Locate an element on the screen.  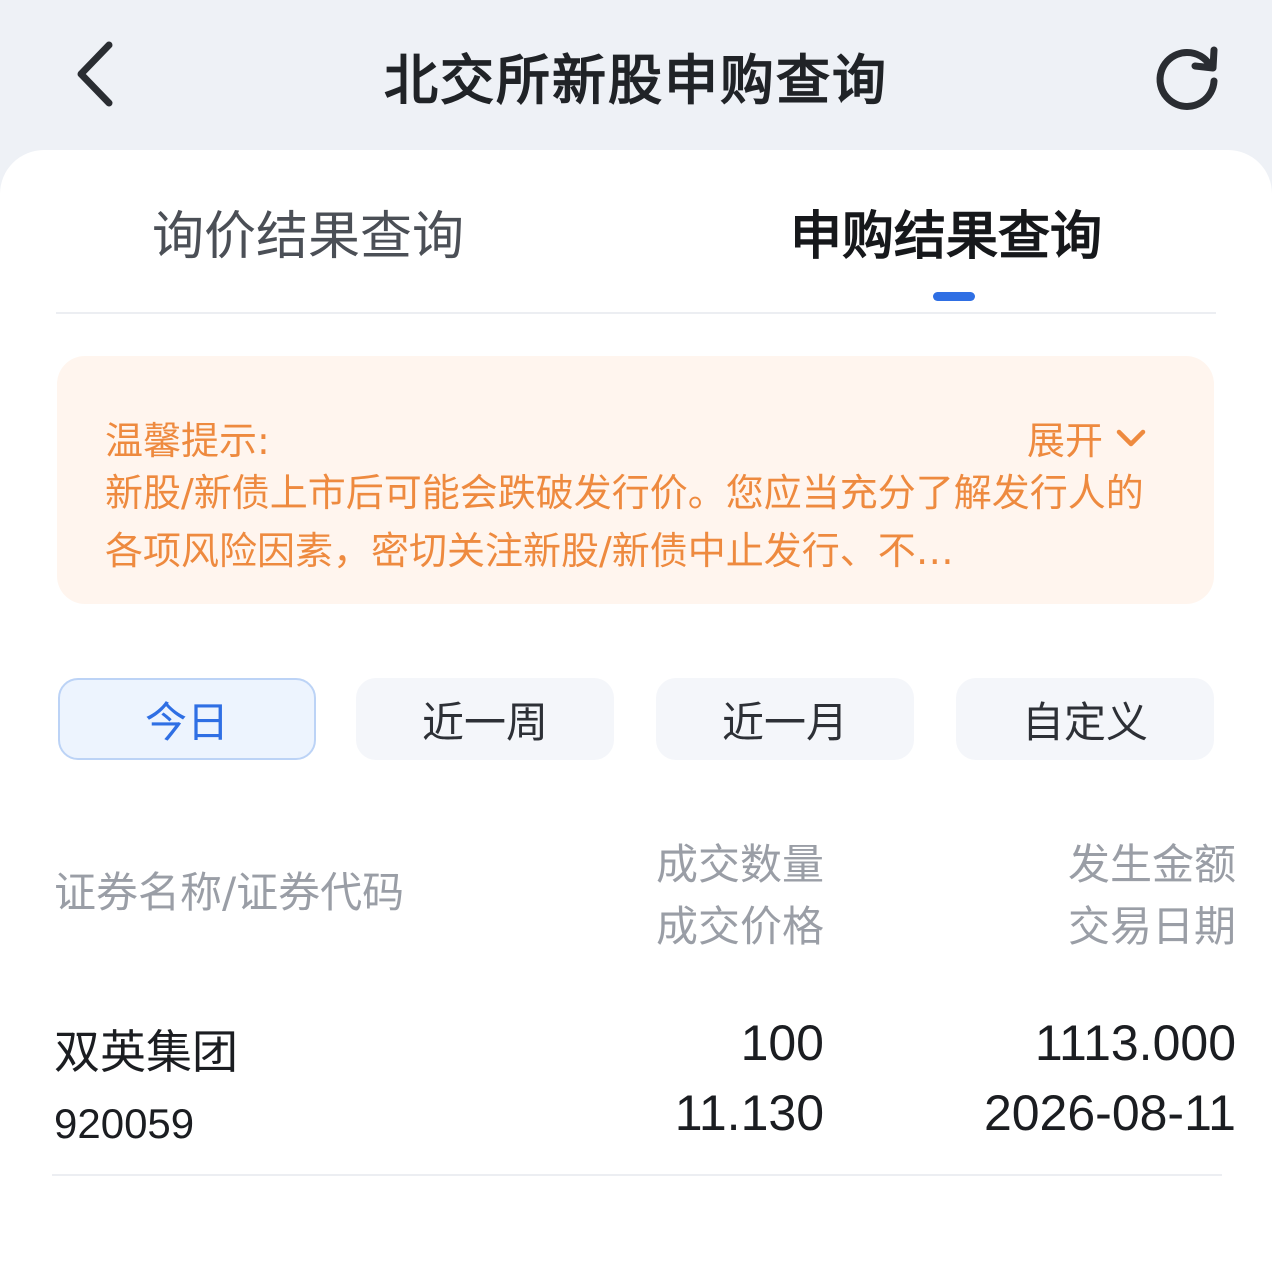
filter-week: 近一周 is located at coordinates (485, 719).